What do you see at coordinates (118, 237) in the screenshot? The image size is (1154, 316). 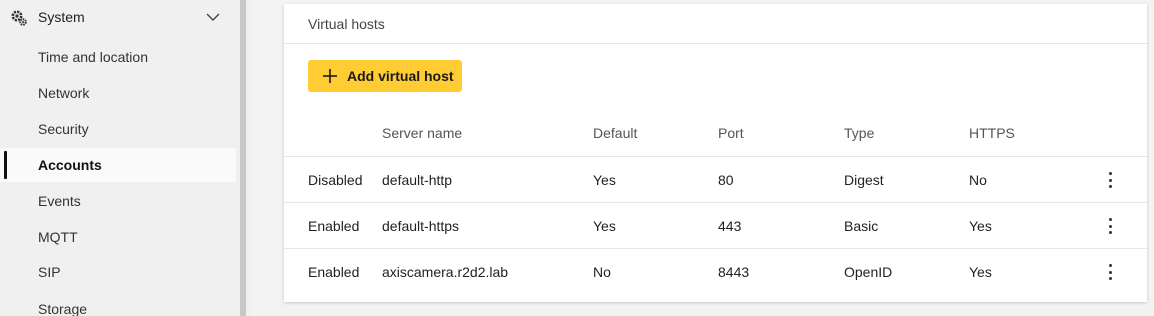 I see `sidebar-item-mqtt: MQTT` at bounding box center [118, 237].